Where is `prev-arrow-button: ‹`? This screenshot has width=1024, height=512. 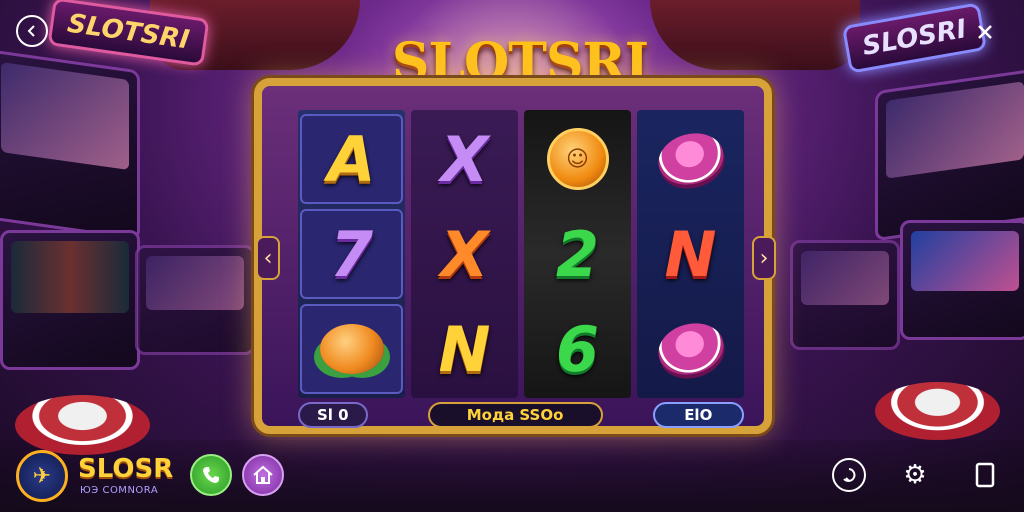
prev-arrow-button: ‹ is located at coordinates (268, 258).